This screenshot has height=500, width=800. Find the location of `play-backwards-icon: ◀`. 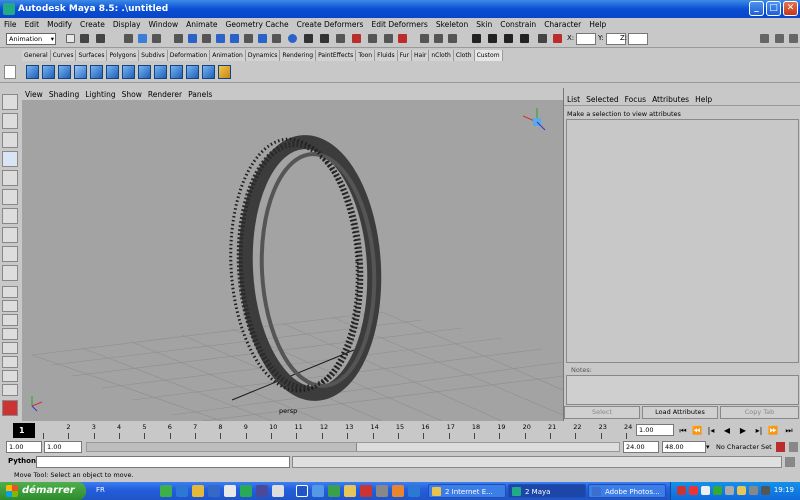

play-backwards-icon: ◀ is located at coordinates (727, 430).